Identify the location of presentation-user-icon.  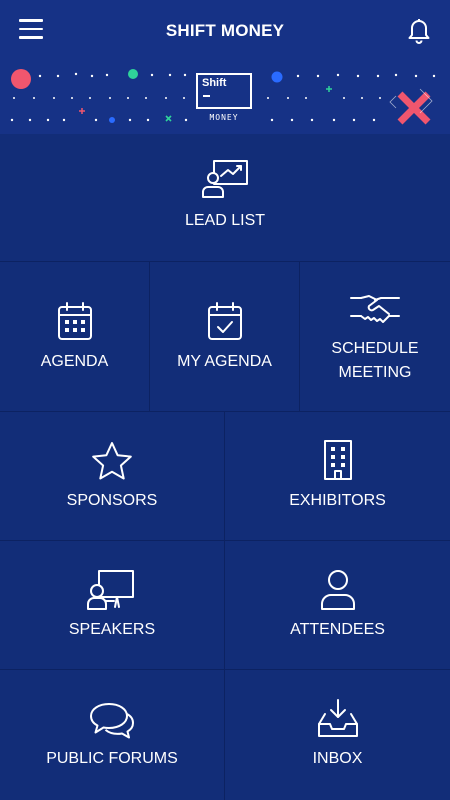
(225, 179).